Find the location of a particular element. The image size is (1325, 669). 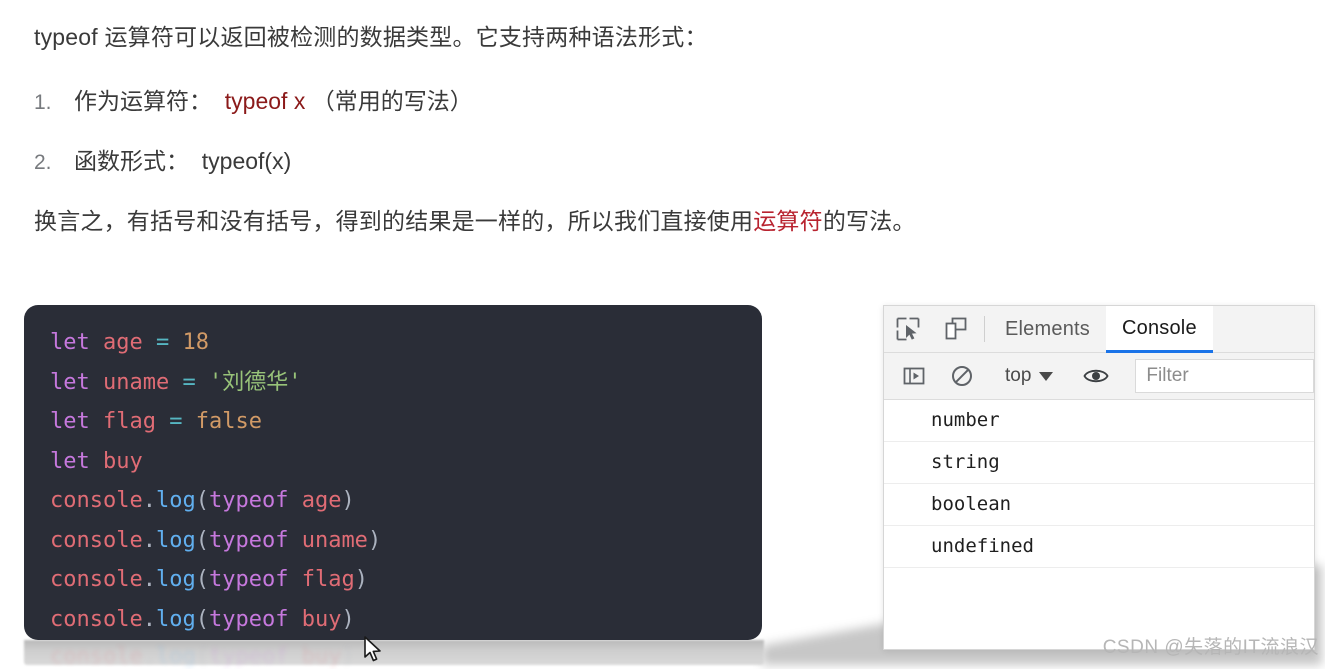

code-line: let age = 18 is located at coordinates (406, 343).